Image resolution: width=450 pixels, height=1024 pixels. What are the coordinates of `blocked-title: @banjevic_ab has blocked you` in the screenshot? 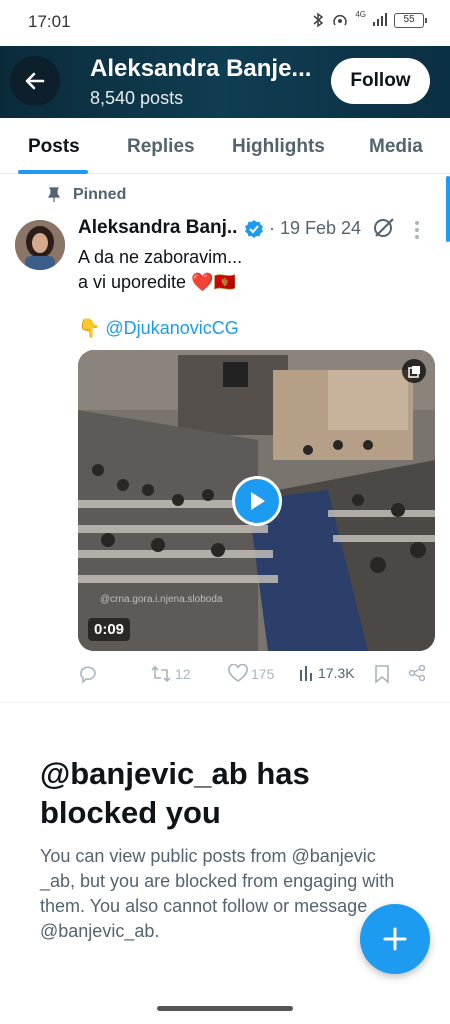 It's located at (175, 793).